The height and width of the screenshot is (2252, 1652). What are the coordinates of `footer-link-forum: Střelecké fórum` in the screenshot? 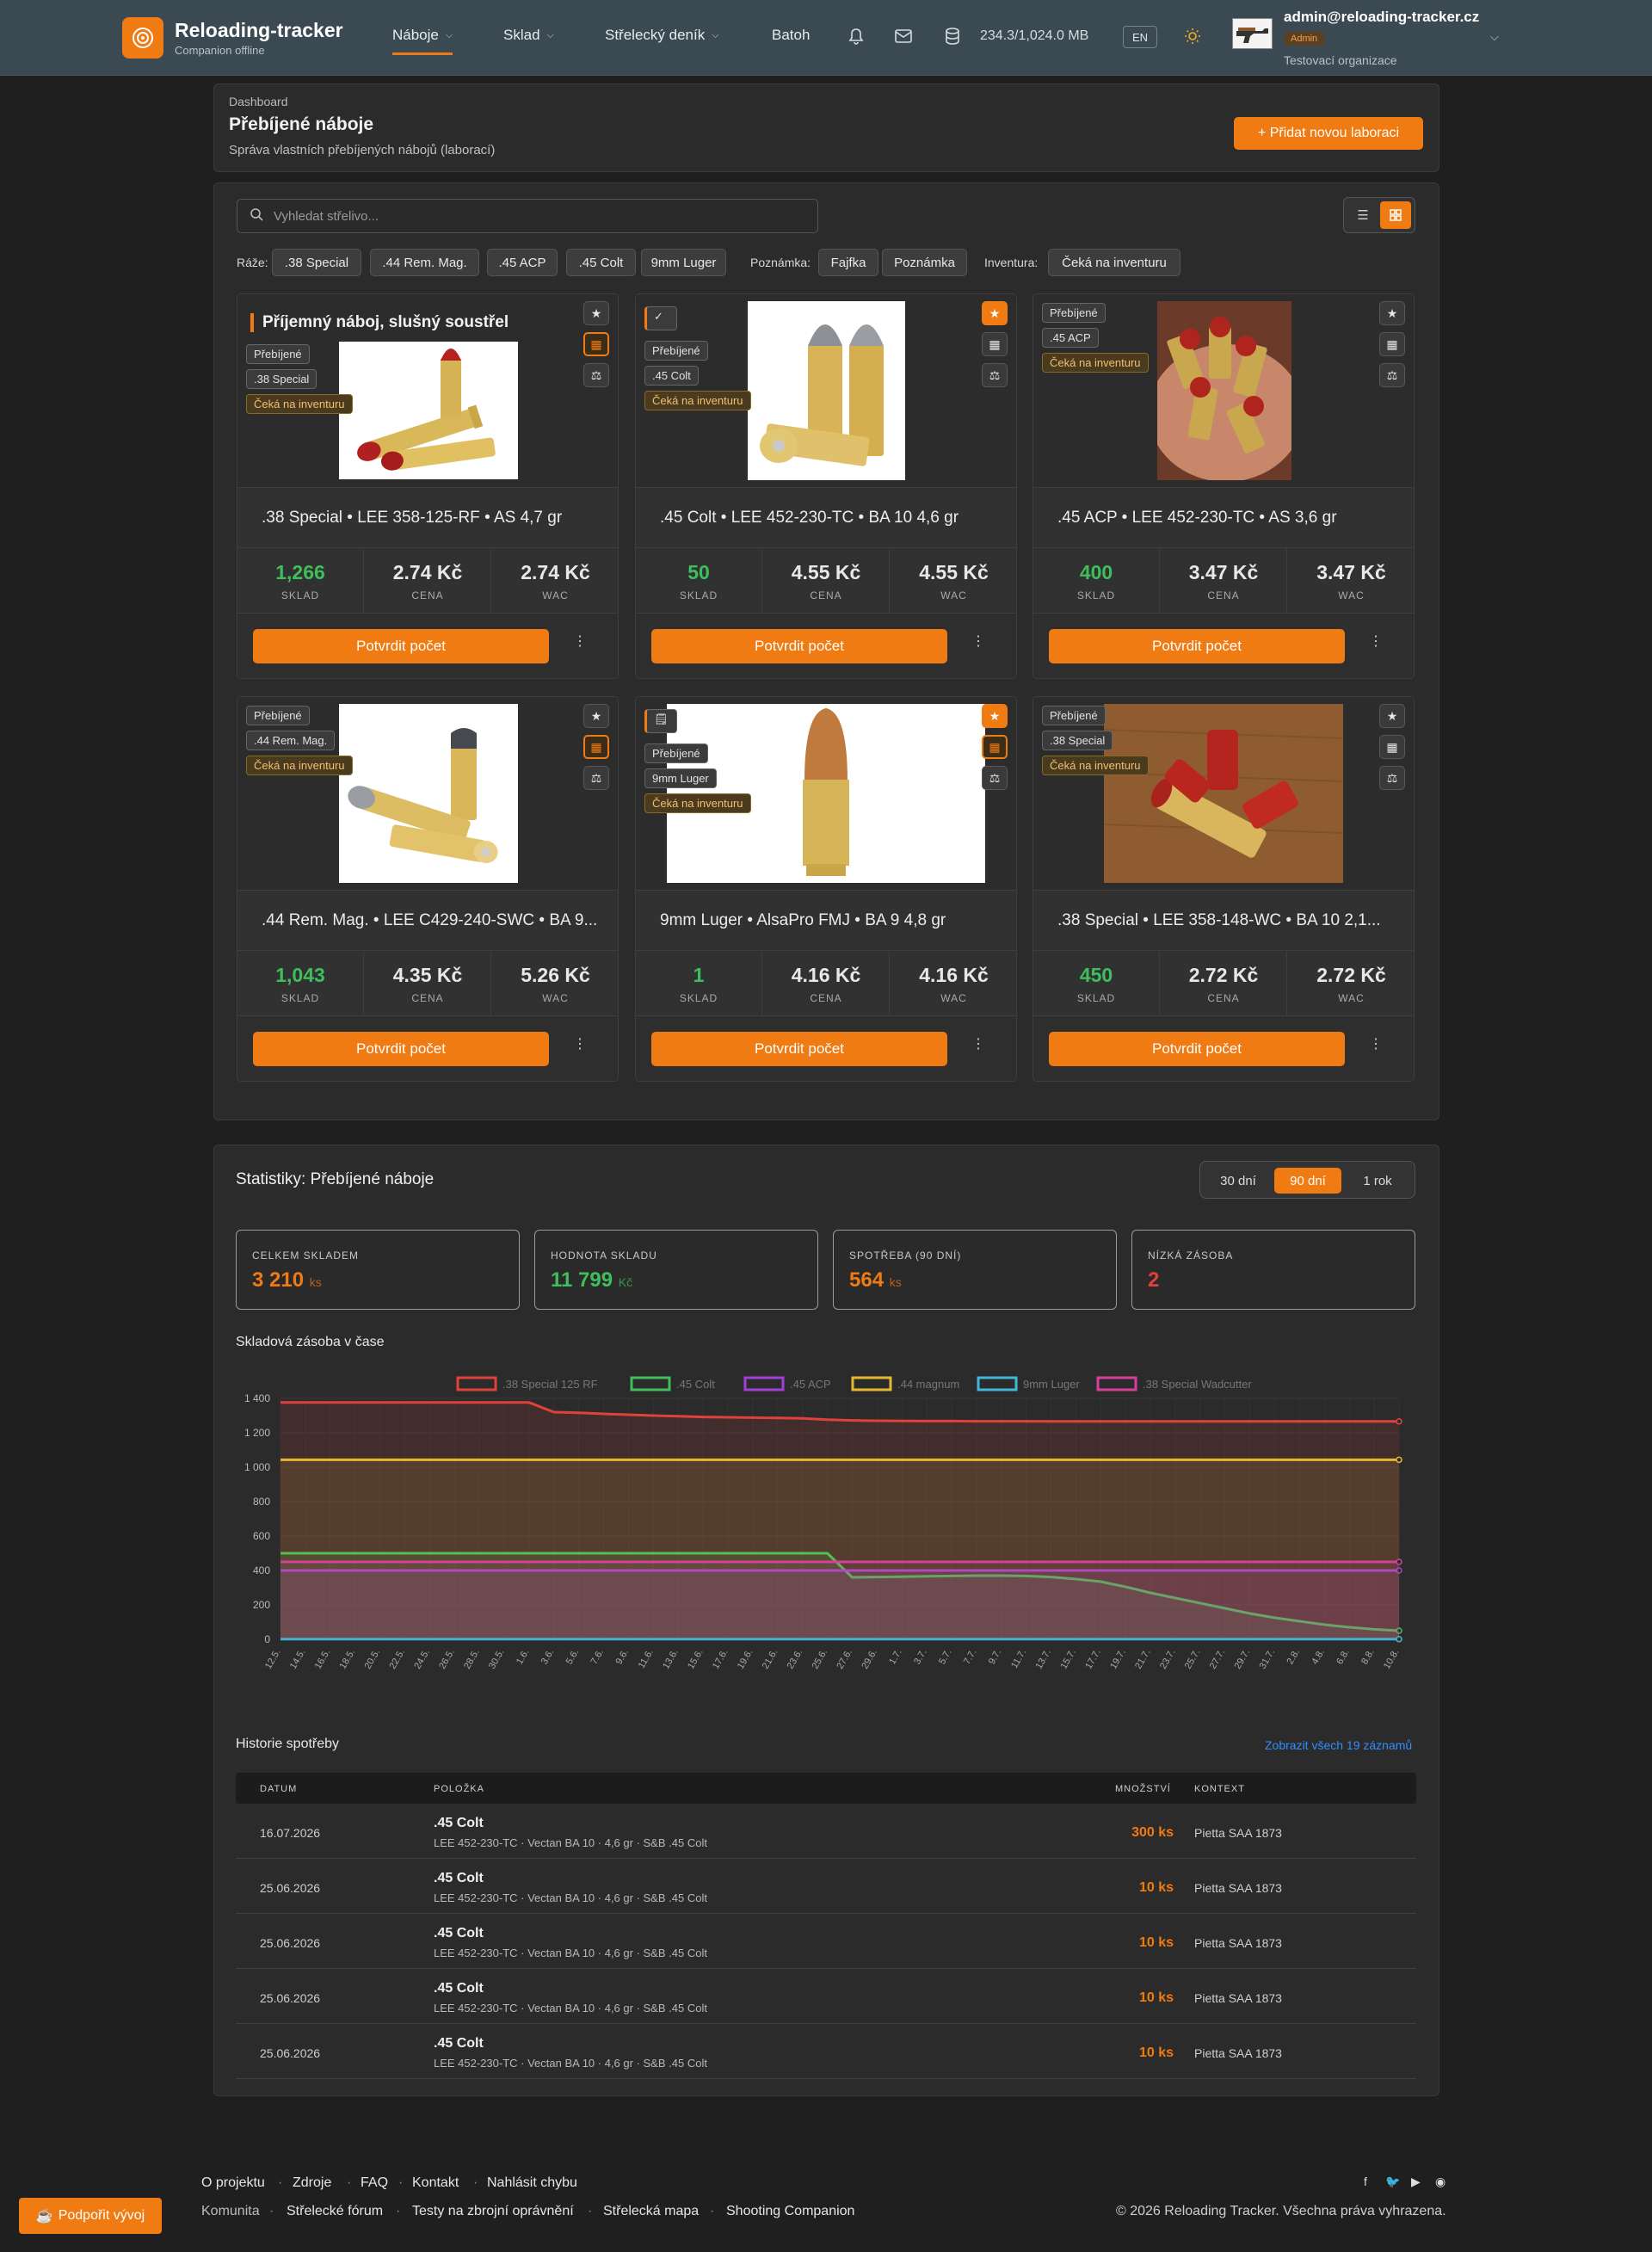 It's located at (335, 2211).